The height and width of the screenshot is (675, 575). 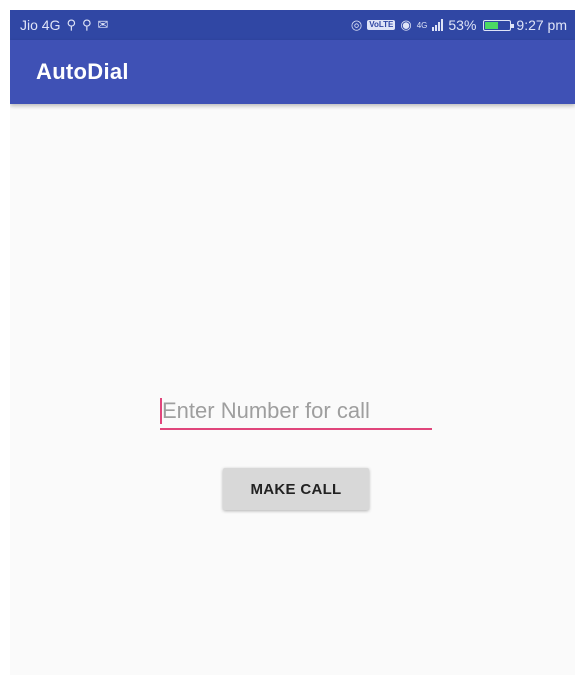 I want to click on app-bar: AutoDial, so click(x=292, y=72).